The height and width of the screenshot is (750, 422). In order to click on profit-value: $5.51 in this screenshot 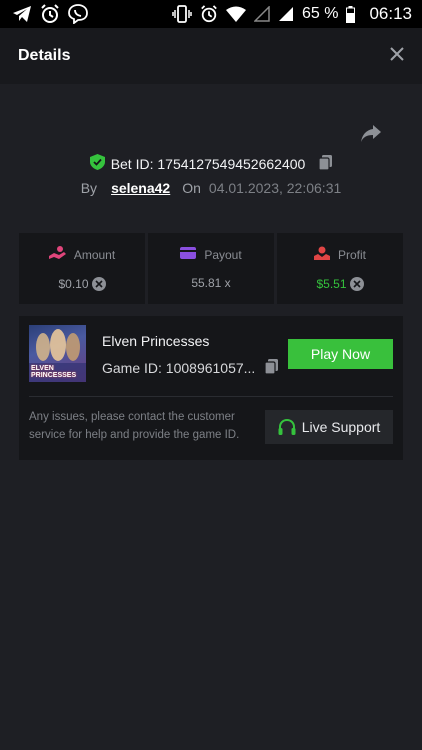, I will do `click(331, 284)`.